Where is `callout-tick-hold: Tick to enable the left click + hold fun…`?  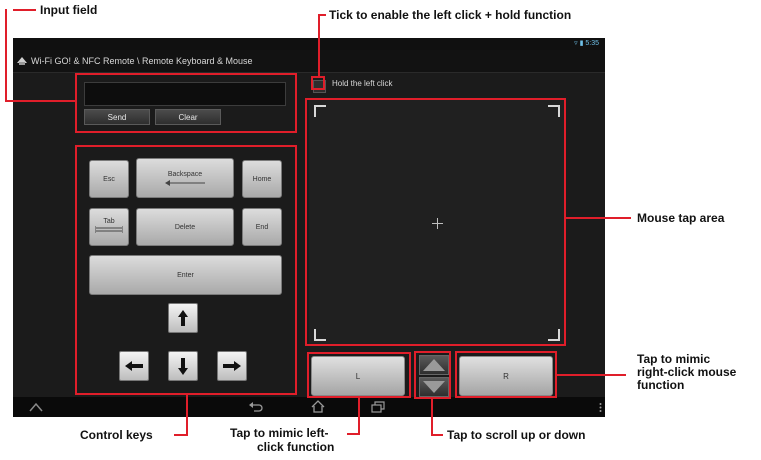
callout-tick-hold: Tick to enable the left click + hold fun… is located at coordinates (450, 15).